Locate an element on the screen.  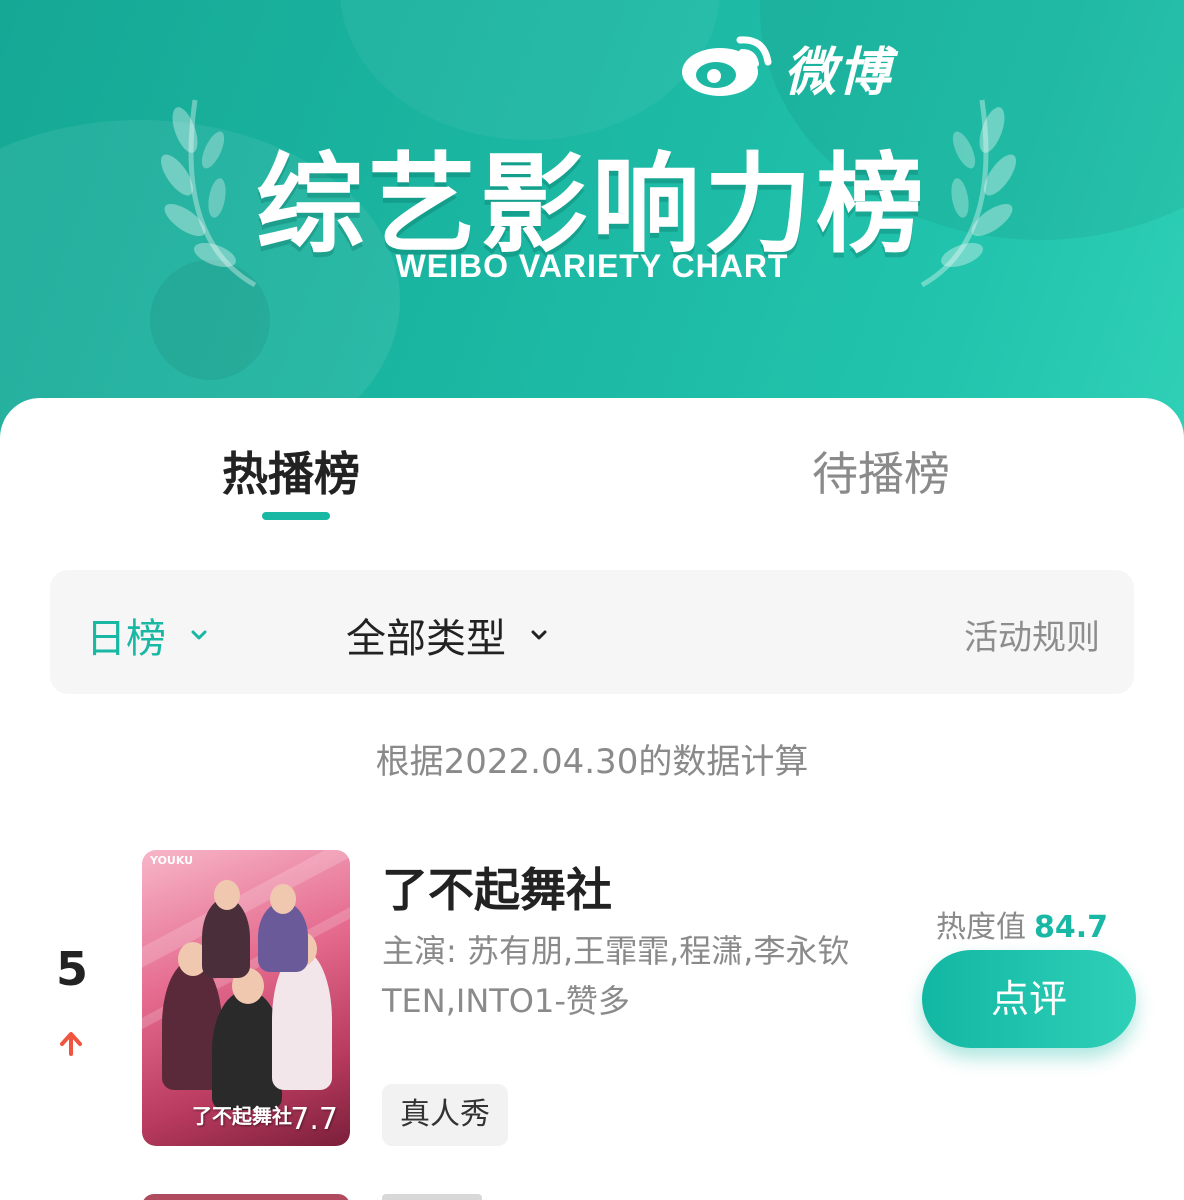
heat-label: 热度值 is located at coordinates (980, 927).